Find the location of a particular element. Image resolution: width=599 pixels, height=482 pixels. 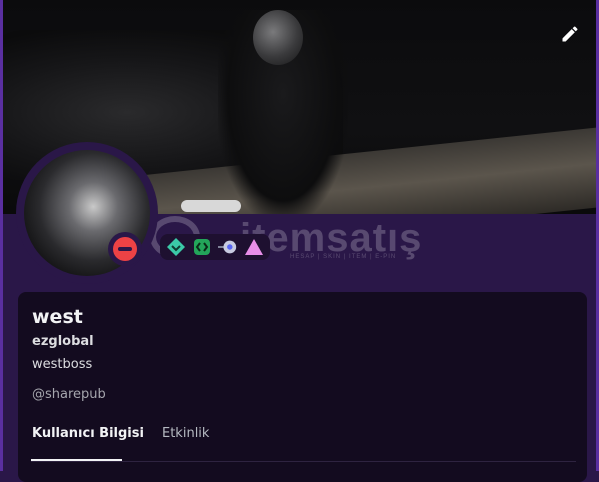

pencil-icon is located at coordinates (570, 34).